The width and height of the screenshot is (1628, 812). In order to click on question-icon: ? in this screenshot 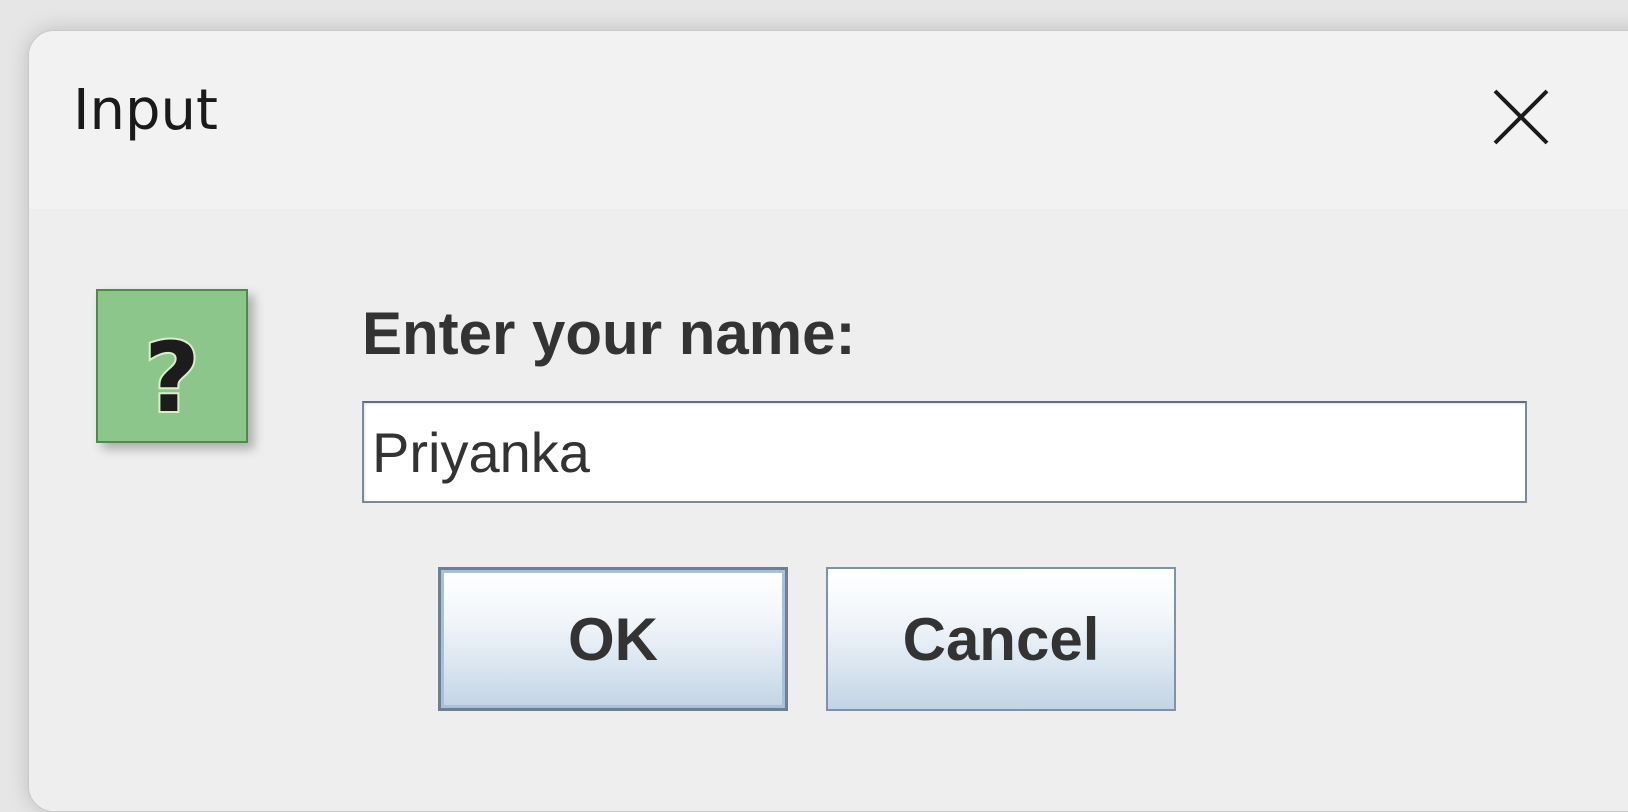, I will do `click(172, 366)`.